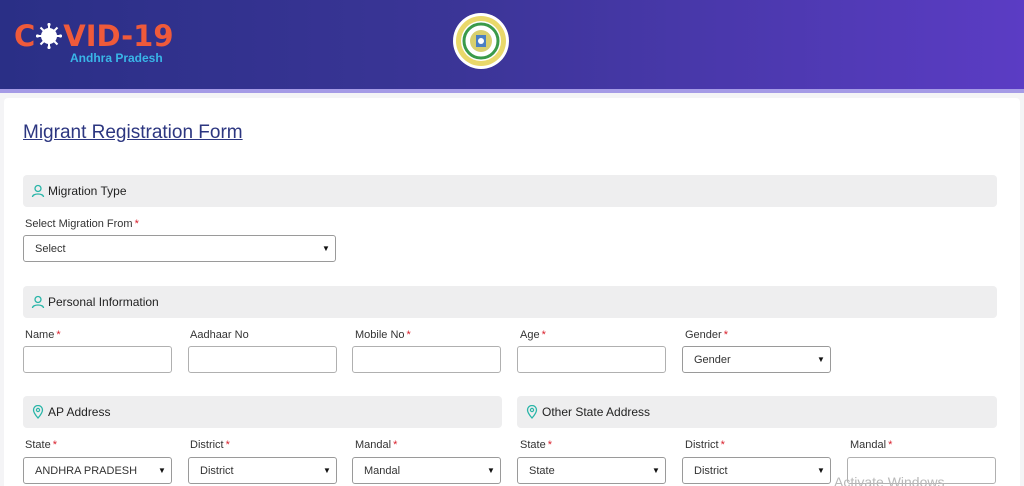  Describe the element at coordinates (376, 445) in the screenshot. I see `ap-mandal-label: Mandal *` at that location.